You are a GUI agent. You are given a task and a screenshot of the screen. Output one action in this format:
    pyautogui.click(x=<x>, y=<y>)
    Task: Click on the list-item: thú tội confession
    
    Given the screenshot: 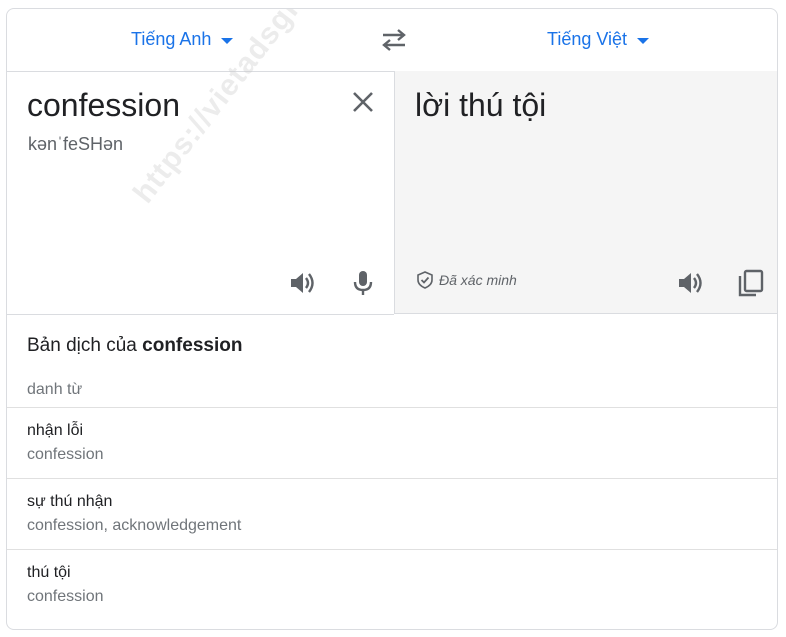 What is the action you would take?
    pyautogui.click(x=392, y=584)
    